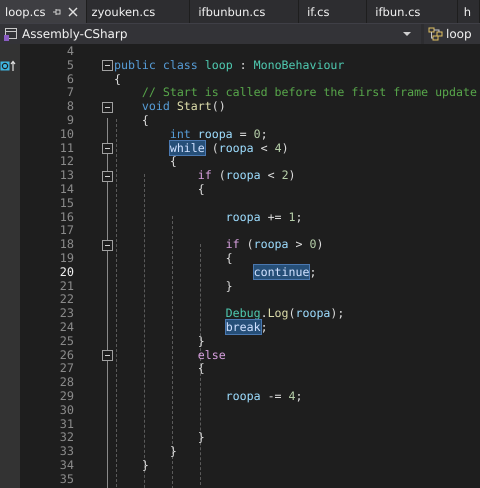  I want to click on code-line: roopa += 1;, so click(263, 217).